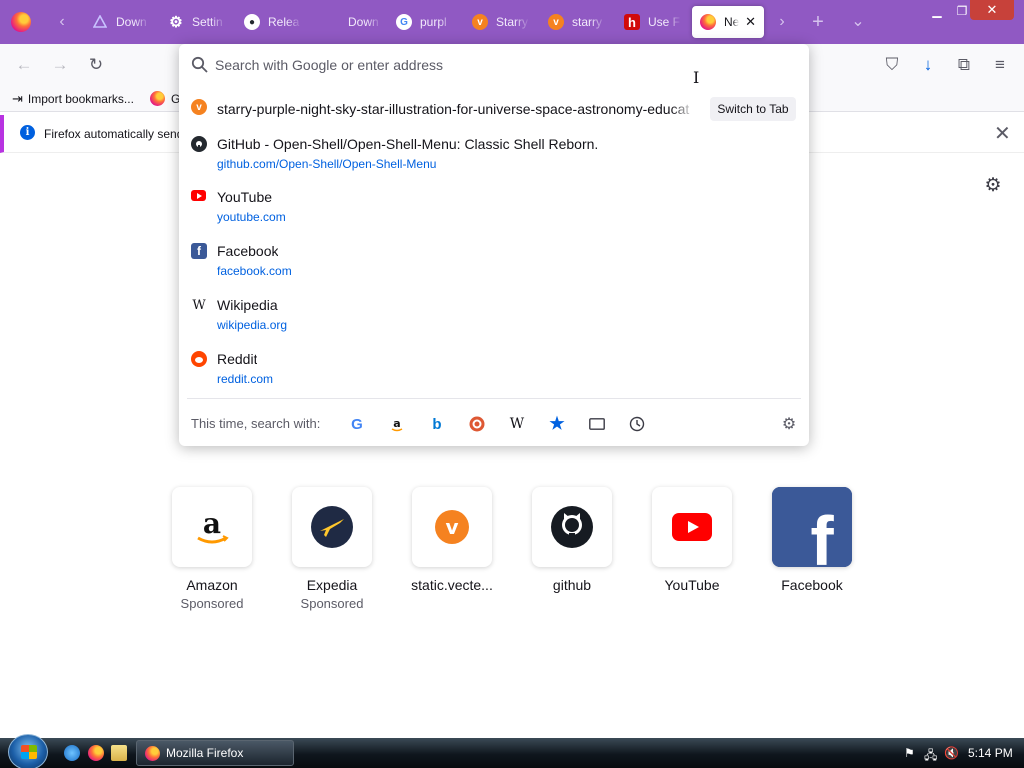 Image resolution: width=1024 pixels, height=768 pixels. What do you see at coordinates (332, 22) in the screenshot?
I see `blank-icon` at bounding box center [332, 22].